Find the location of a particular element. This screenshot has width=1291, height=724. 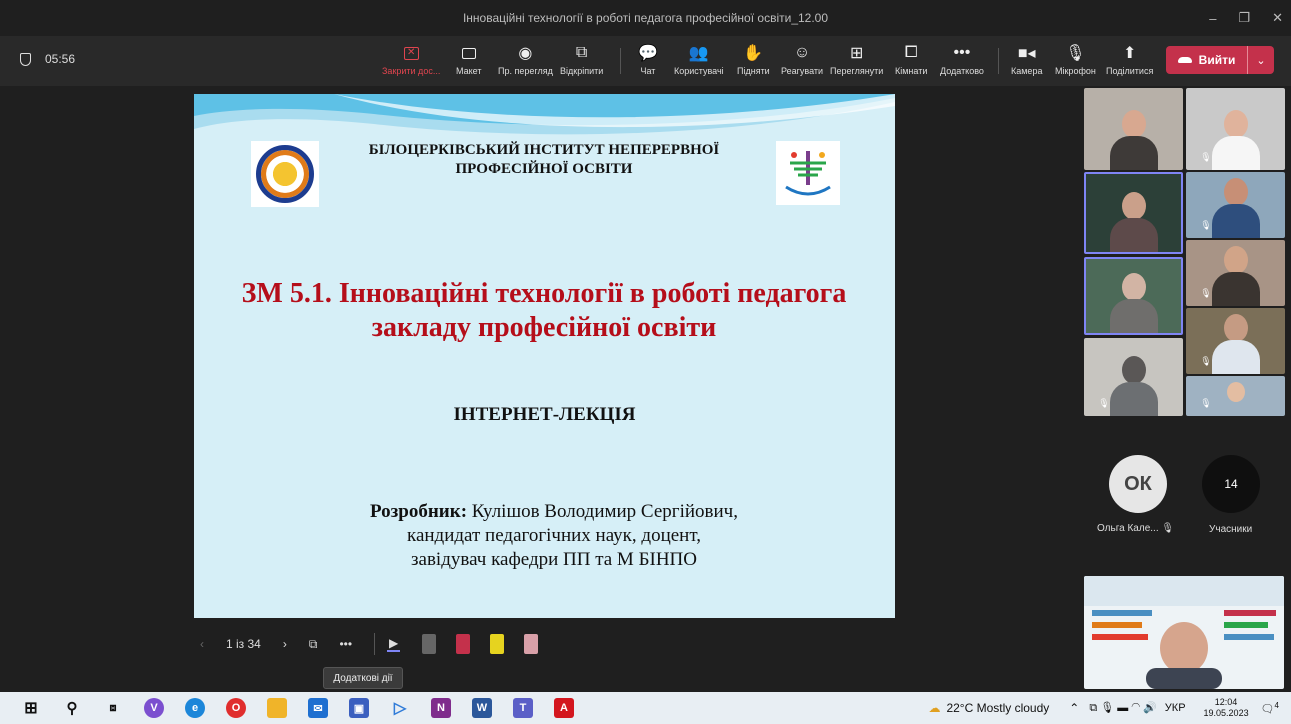

teams-icon: T is located at coordinates (523, 708).